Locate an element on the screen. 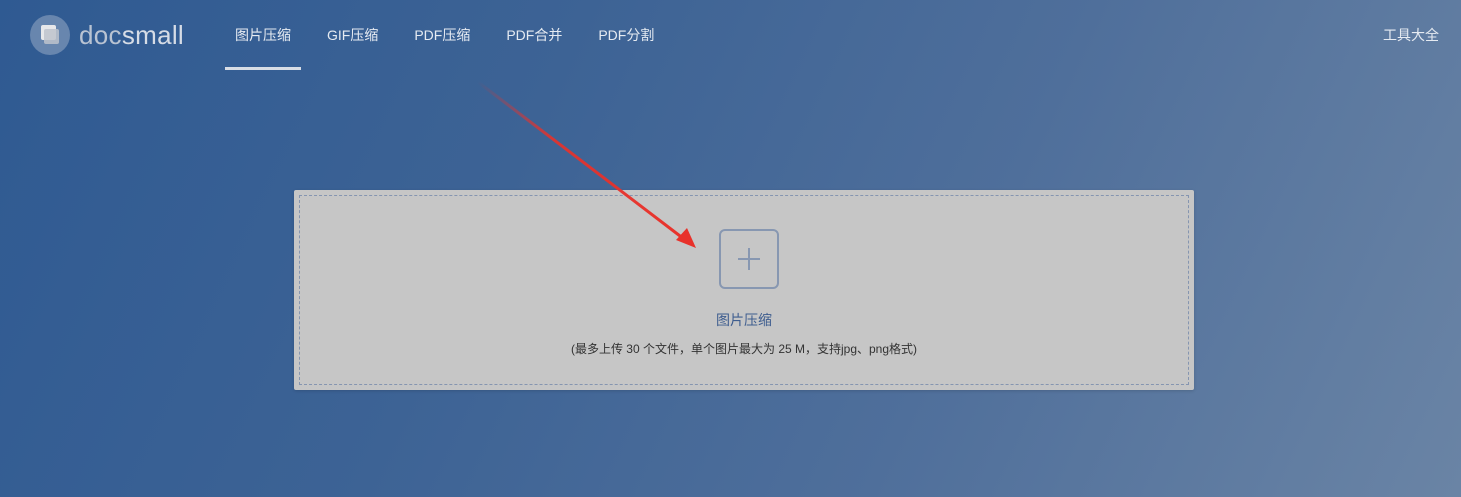  docsmall-logo: docsmall is located at coordinates (107, 35).